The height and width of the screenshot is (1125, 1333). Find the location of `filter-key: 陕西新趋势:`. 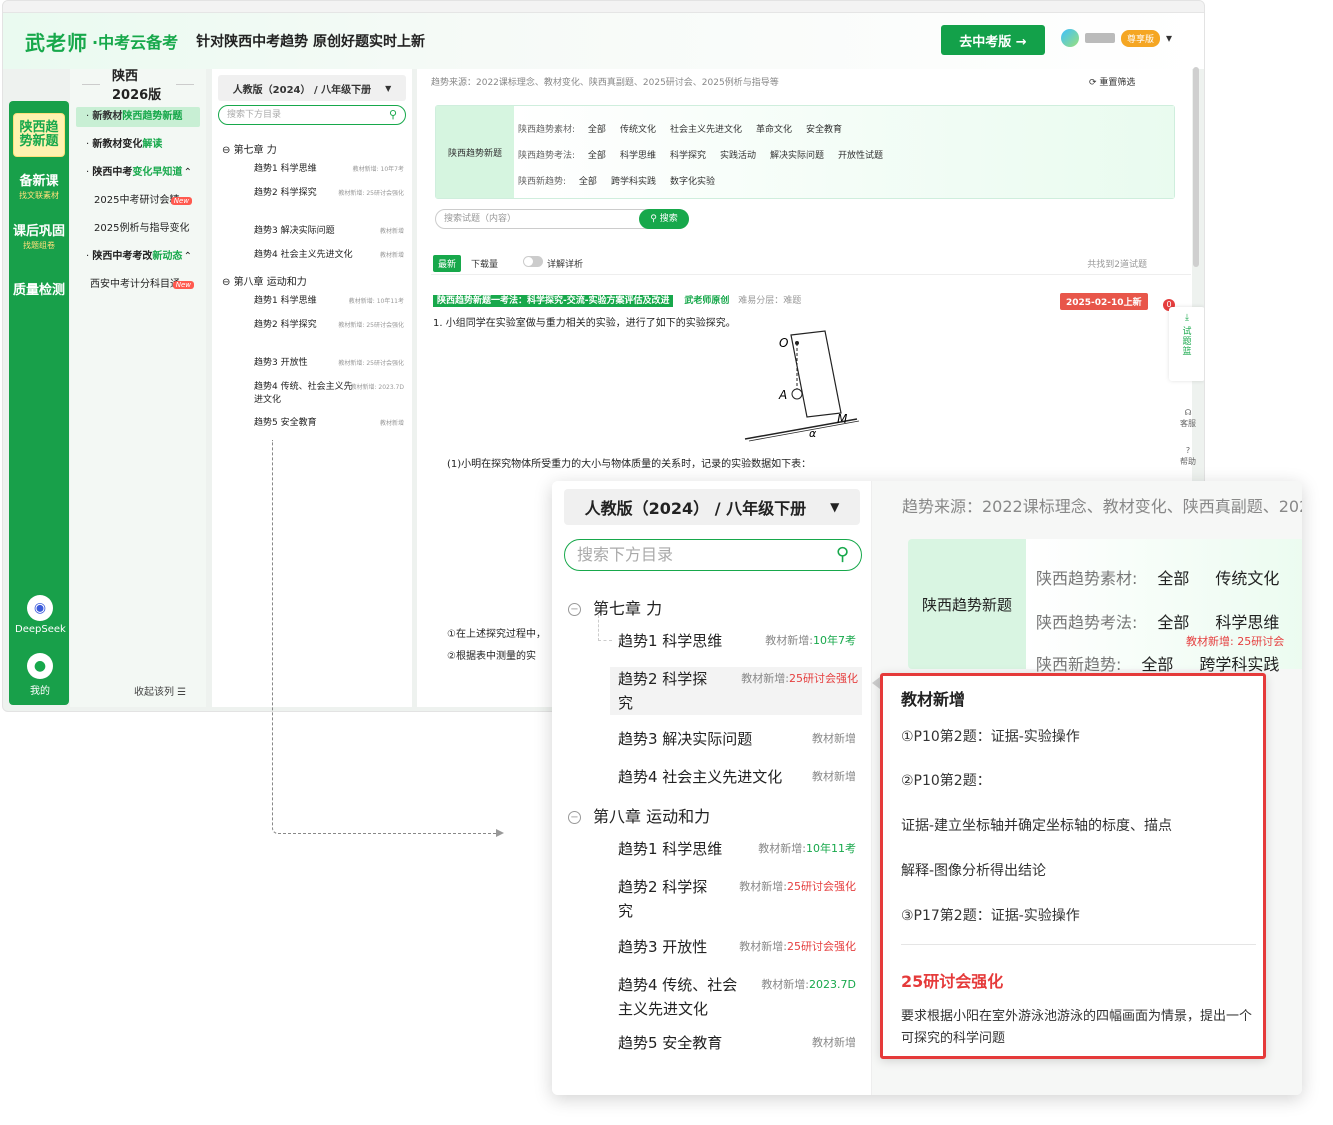

filter-key: 陕西新趋势: is located at coordinates (1079, 664).